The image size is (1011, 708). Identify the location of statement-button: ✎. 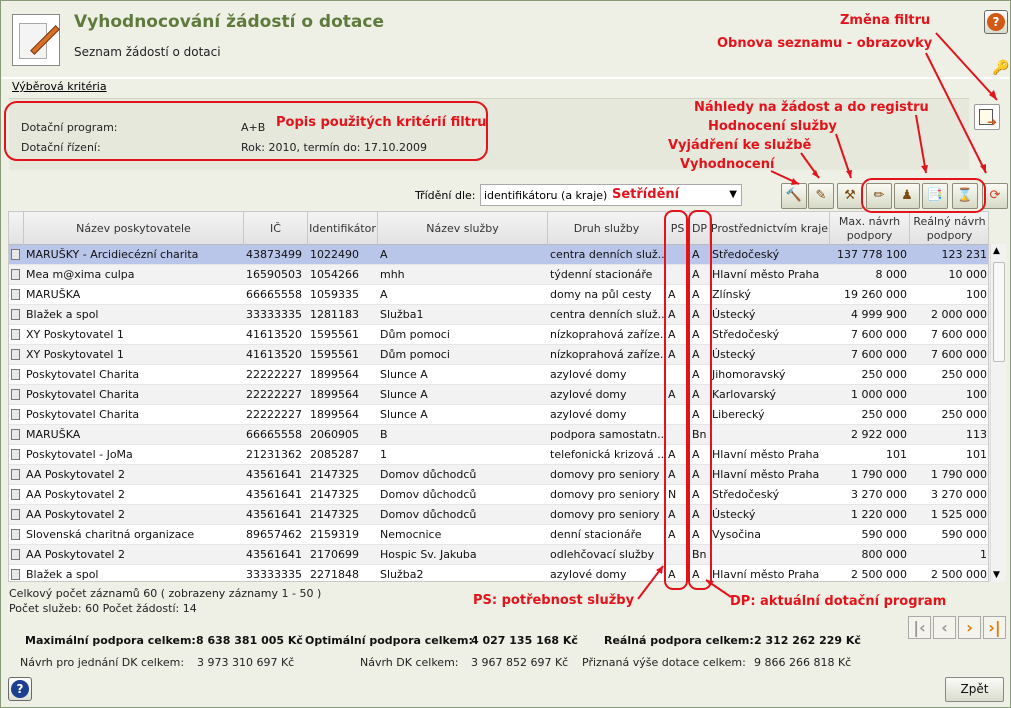
(821, 196).